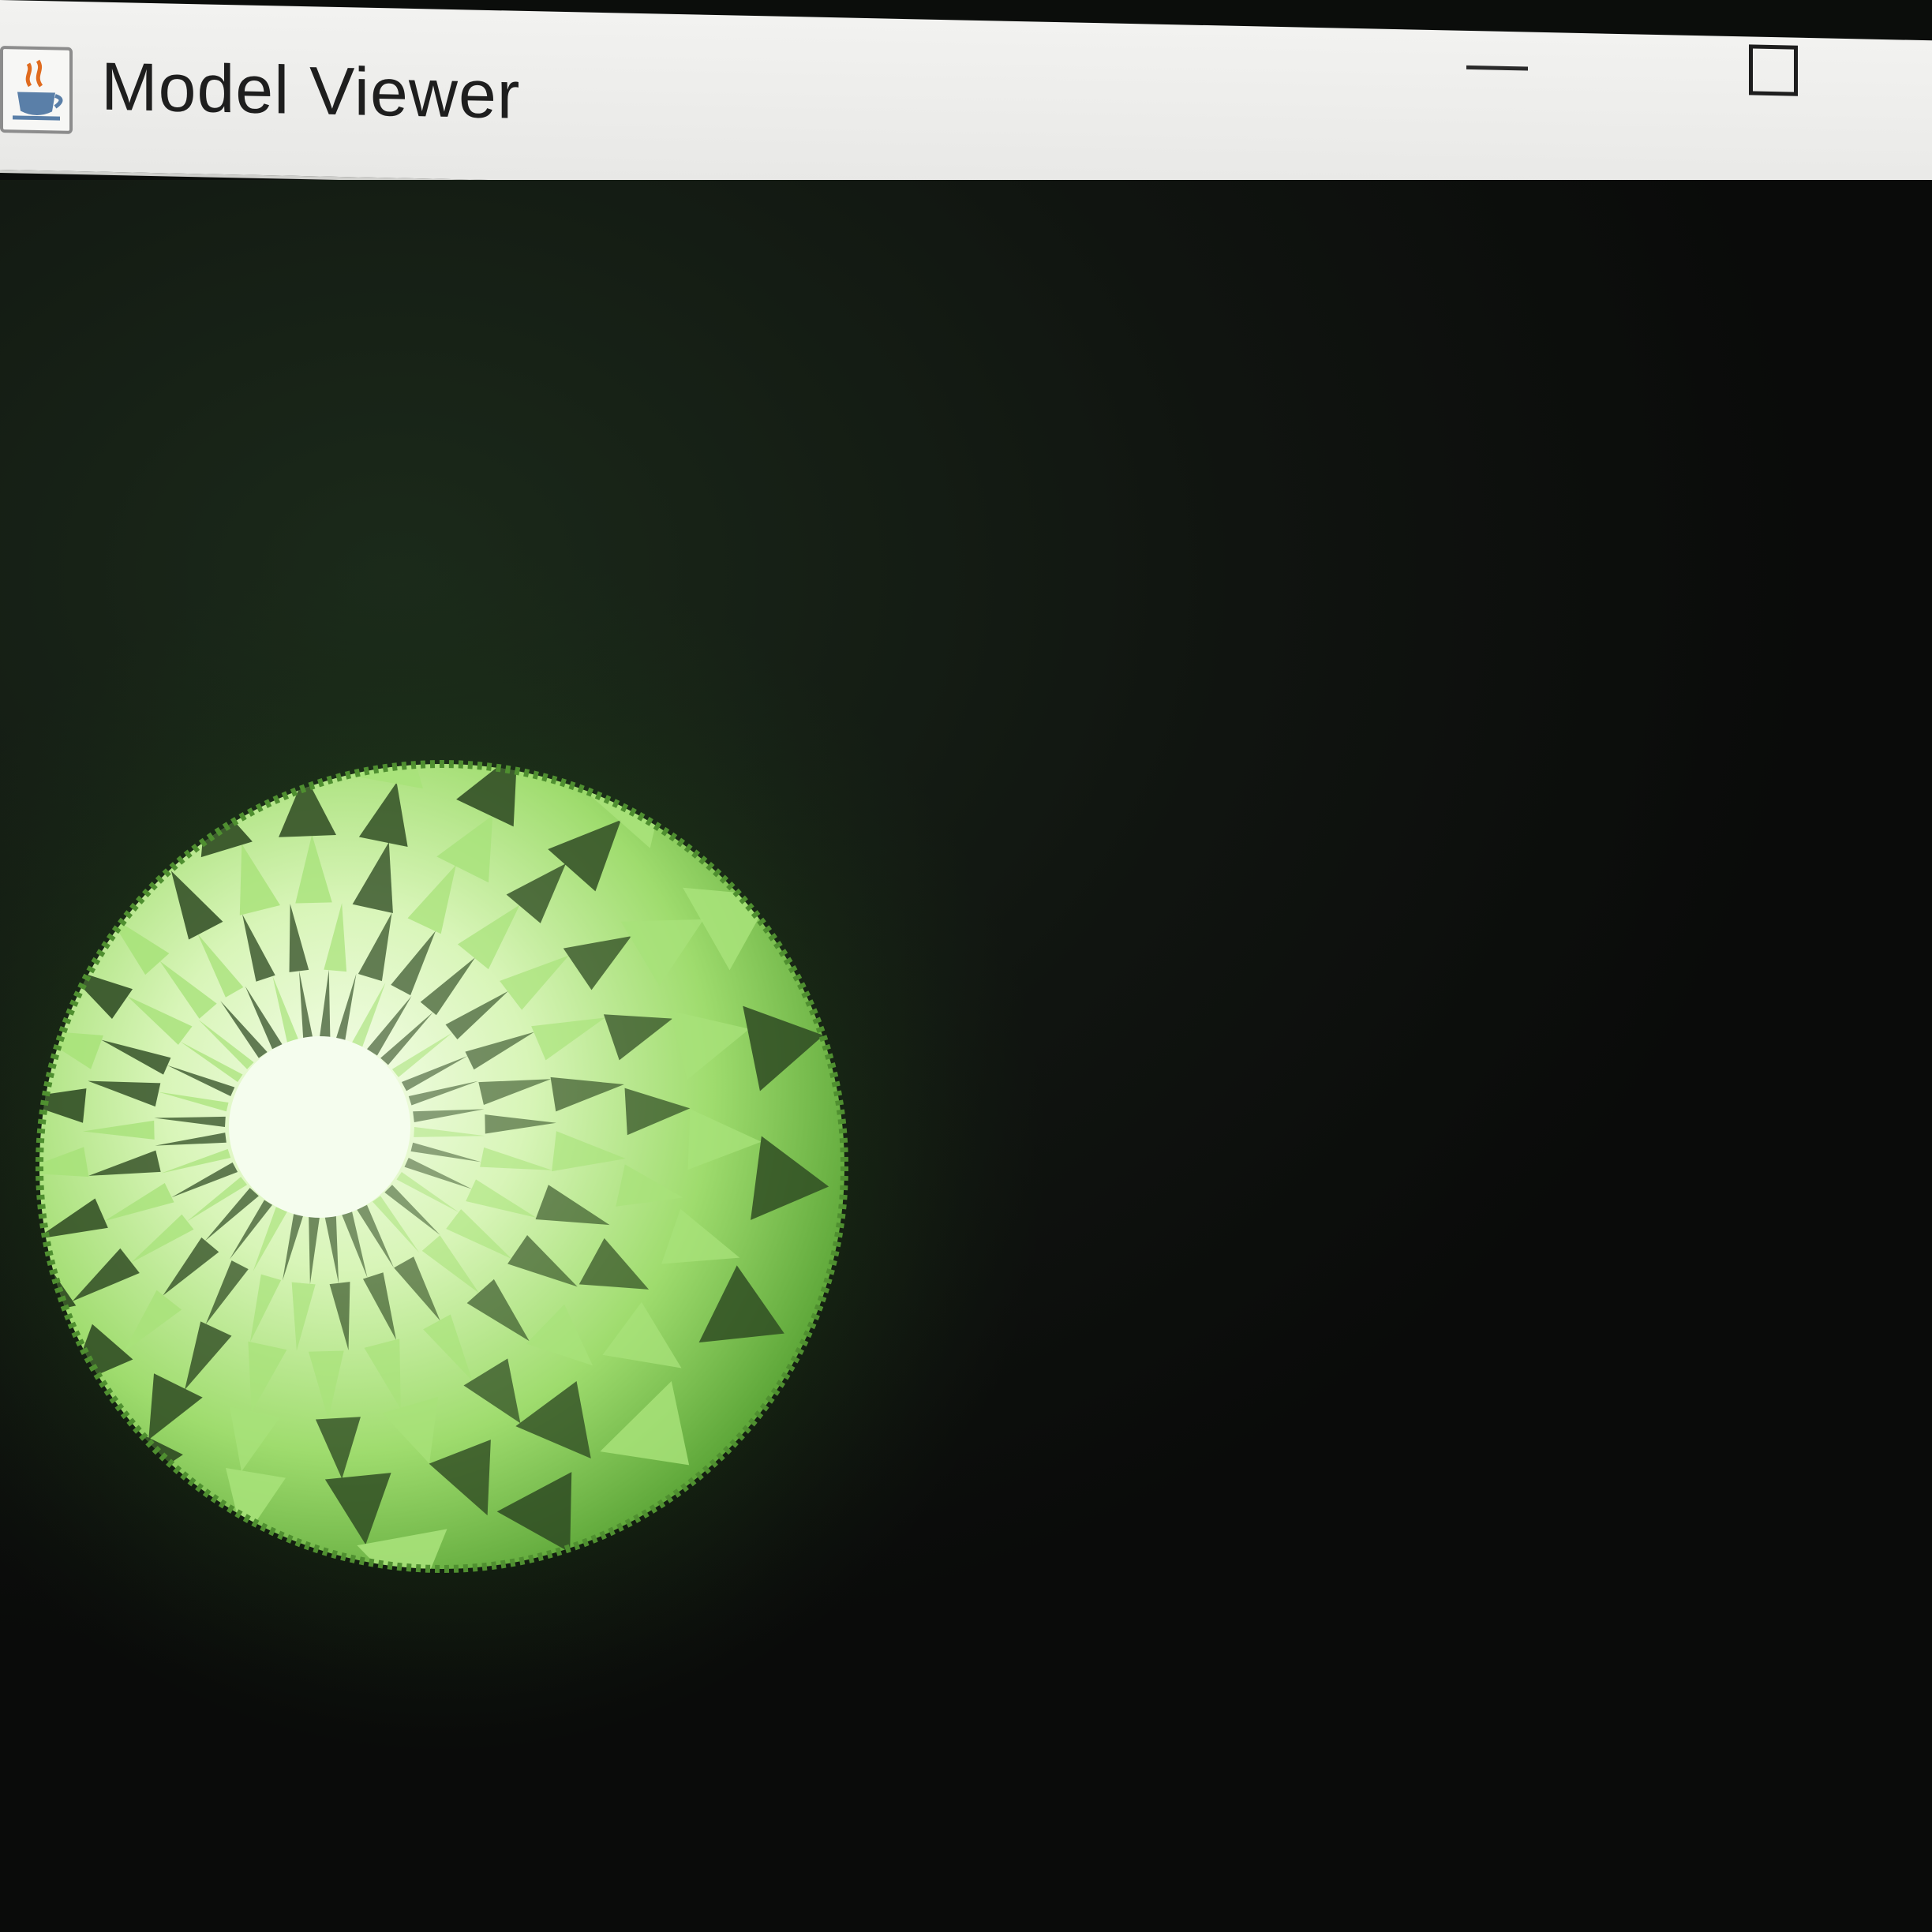  I want to click on minimize-button, so click(1495, 74).